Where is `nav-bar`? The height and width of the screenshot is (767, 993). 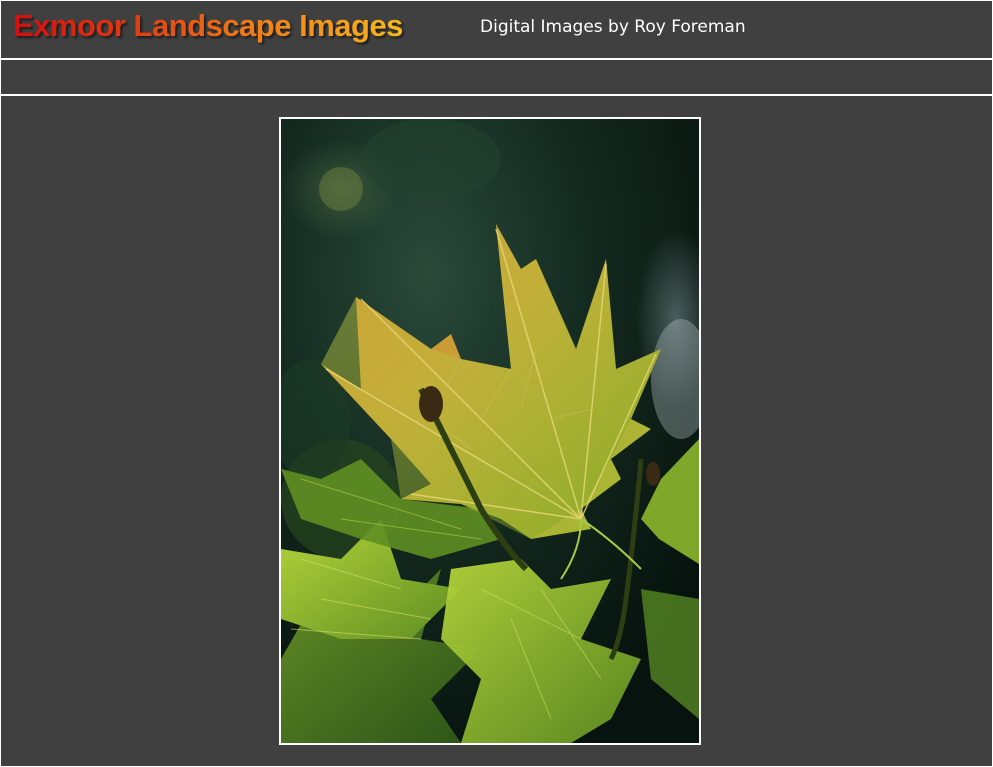
nav-bar is located at coordinates (496, 77).